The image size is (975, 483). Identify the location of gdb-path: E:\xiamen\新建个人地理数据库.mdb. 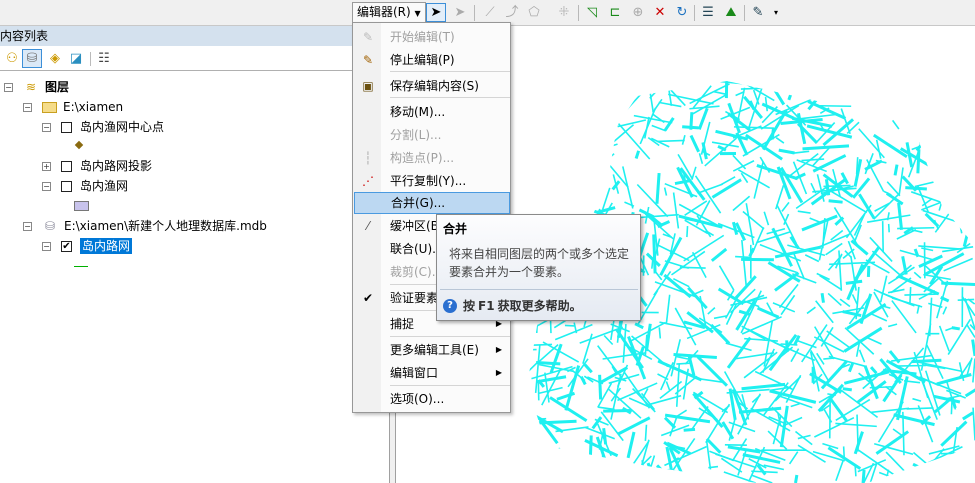
(165, 226).